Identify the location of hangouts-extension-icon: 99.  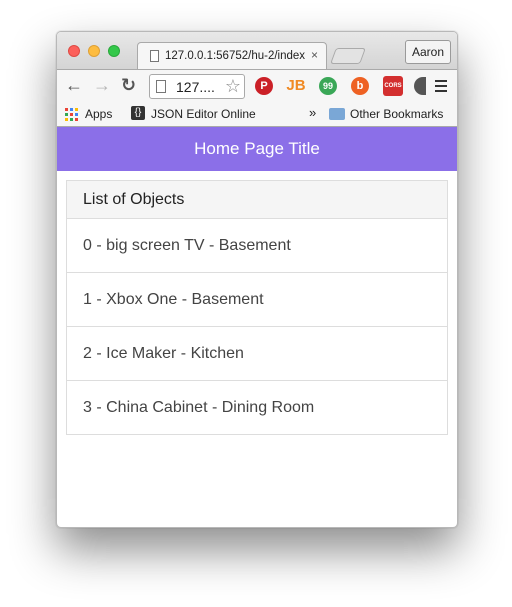
(328, 86).